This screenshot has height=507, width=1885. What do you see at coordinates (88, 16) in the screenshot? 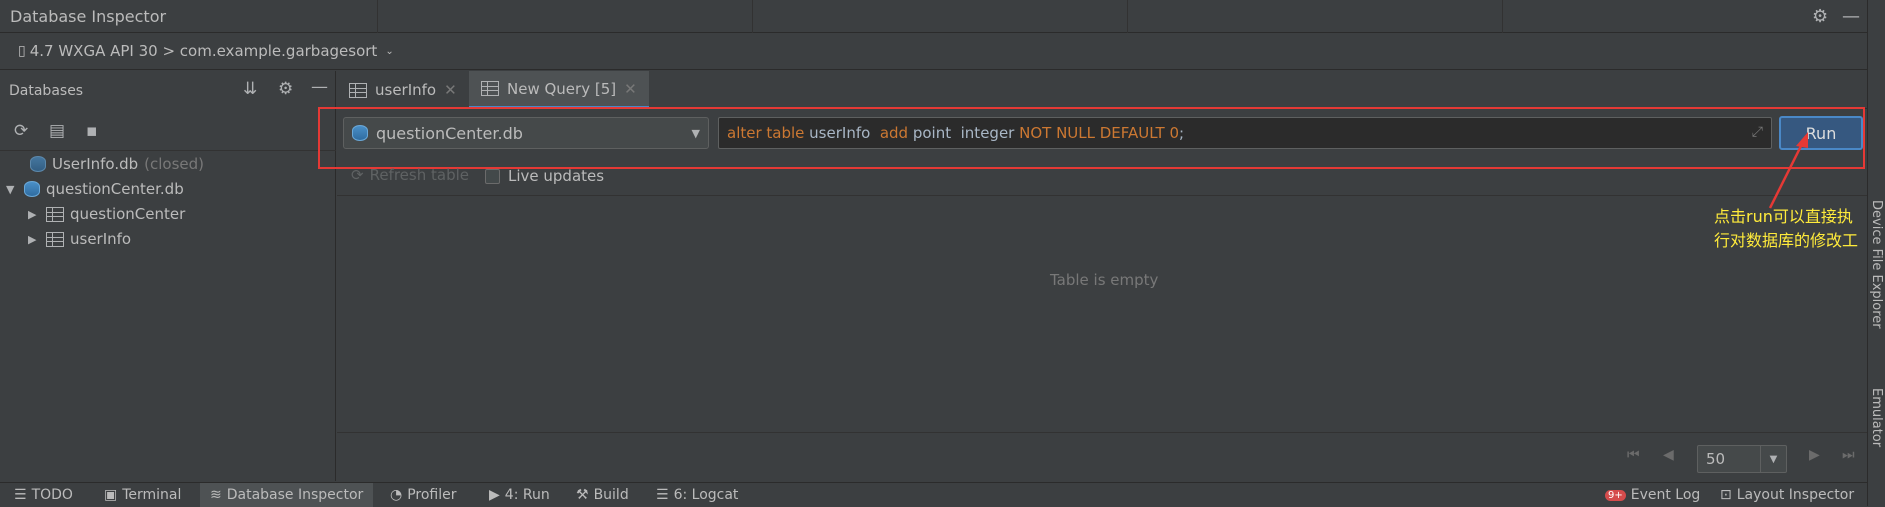
I see `window-title: Database Inspector` at bounding box center [88, 16].